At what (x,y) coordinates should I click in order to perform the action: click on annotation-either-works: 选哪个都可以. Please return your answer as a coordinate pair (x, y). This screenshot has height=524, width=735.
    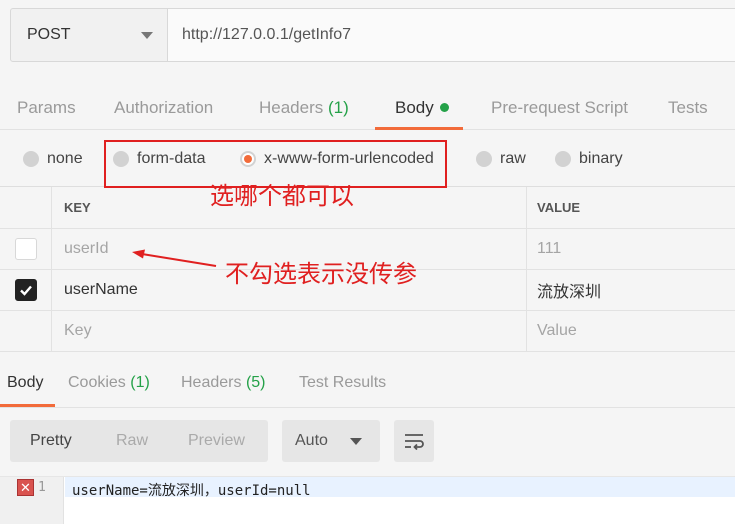
    Looking at the image, I should click on (282, 196).